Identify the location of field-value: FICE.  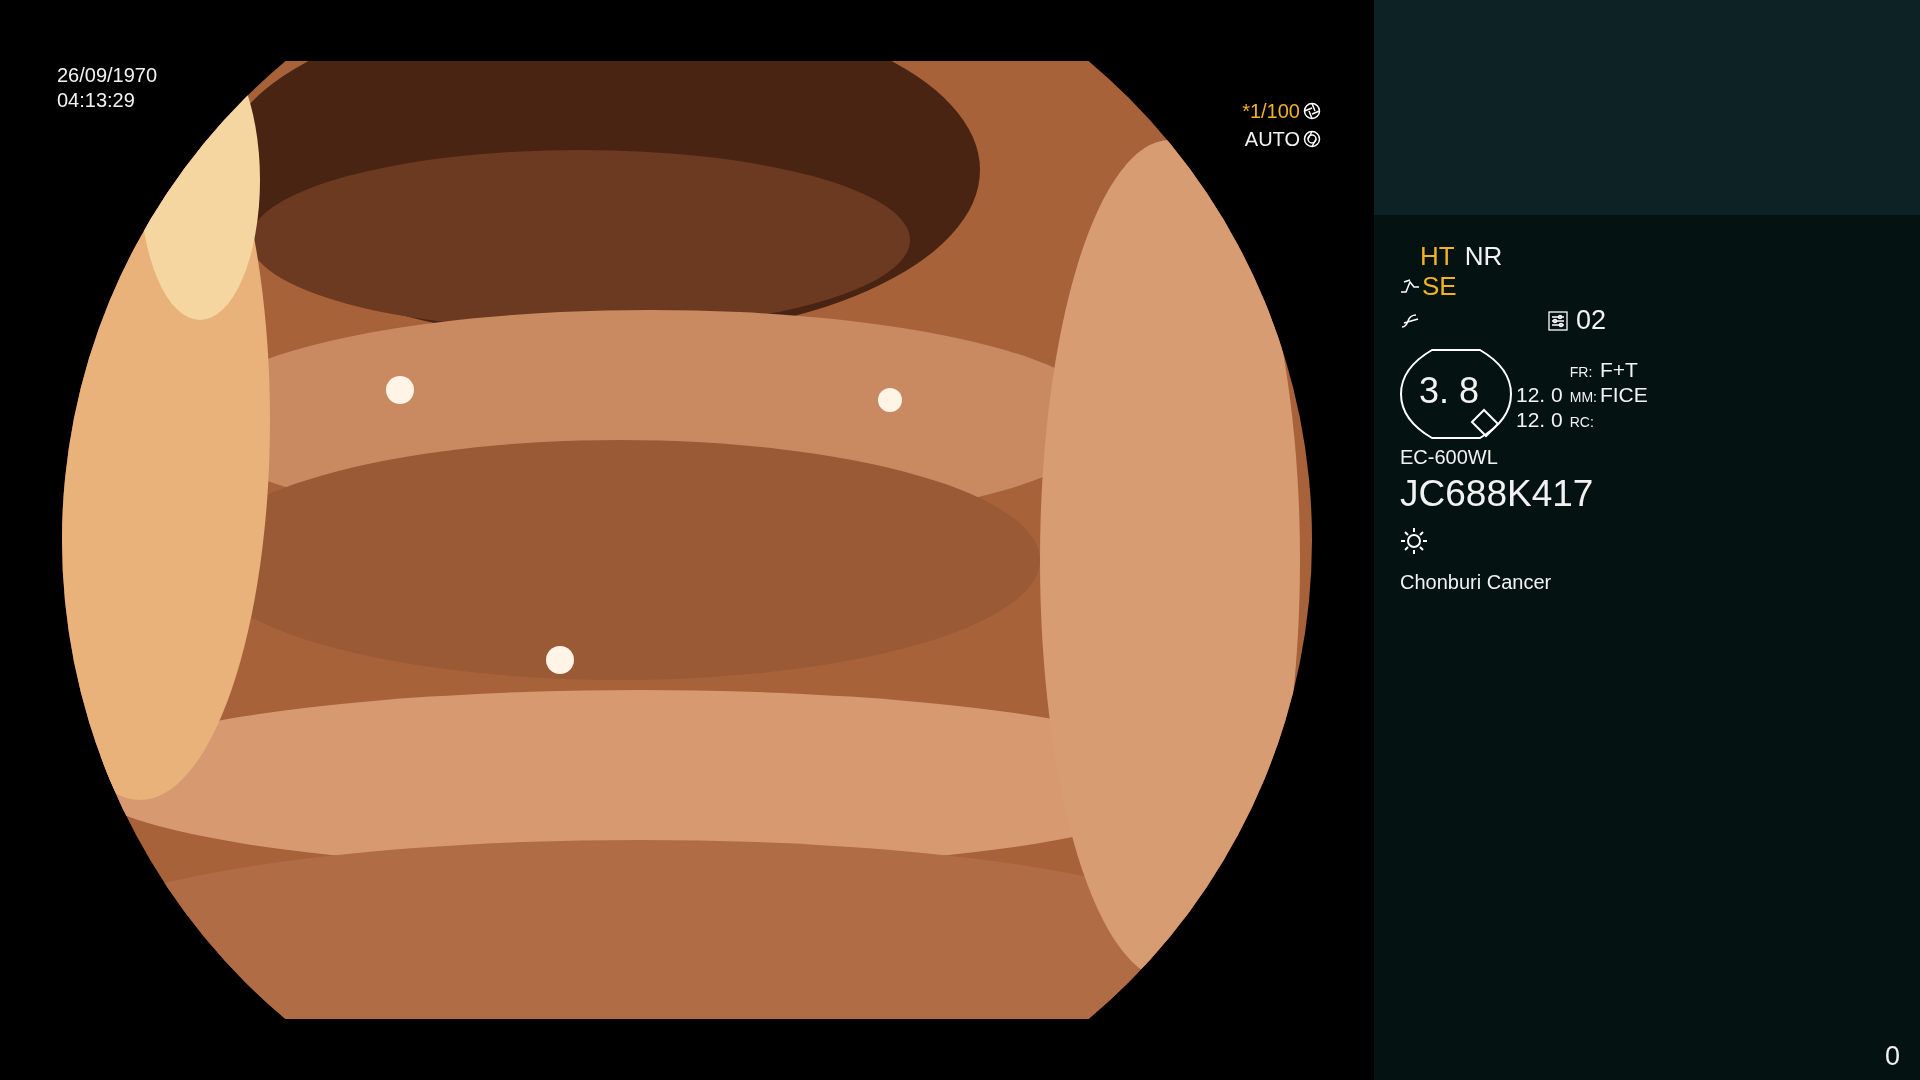
(1623, 394).